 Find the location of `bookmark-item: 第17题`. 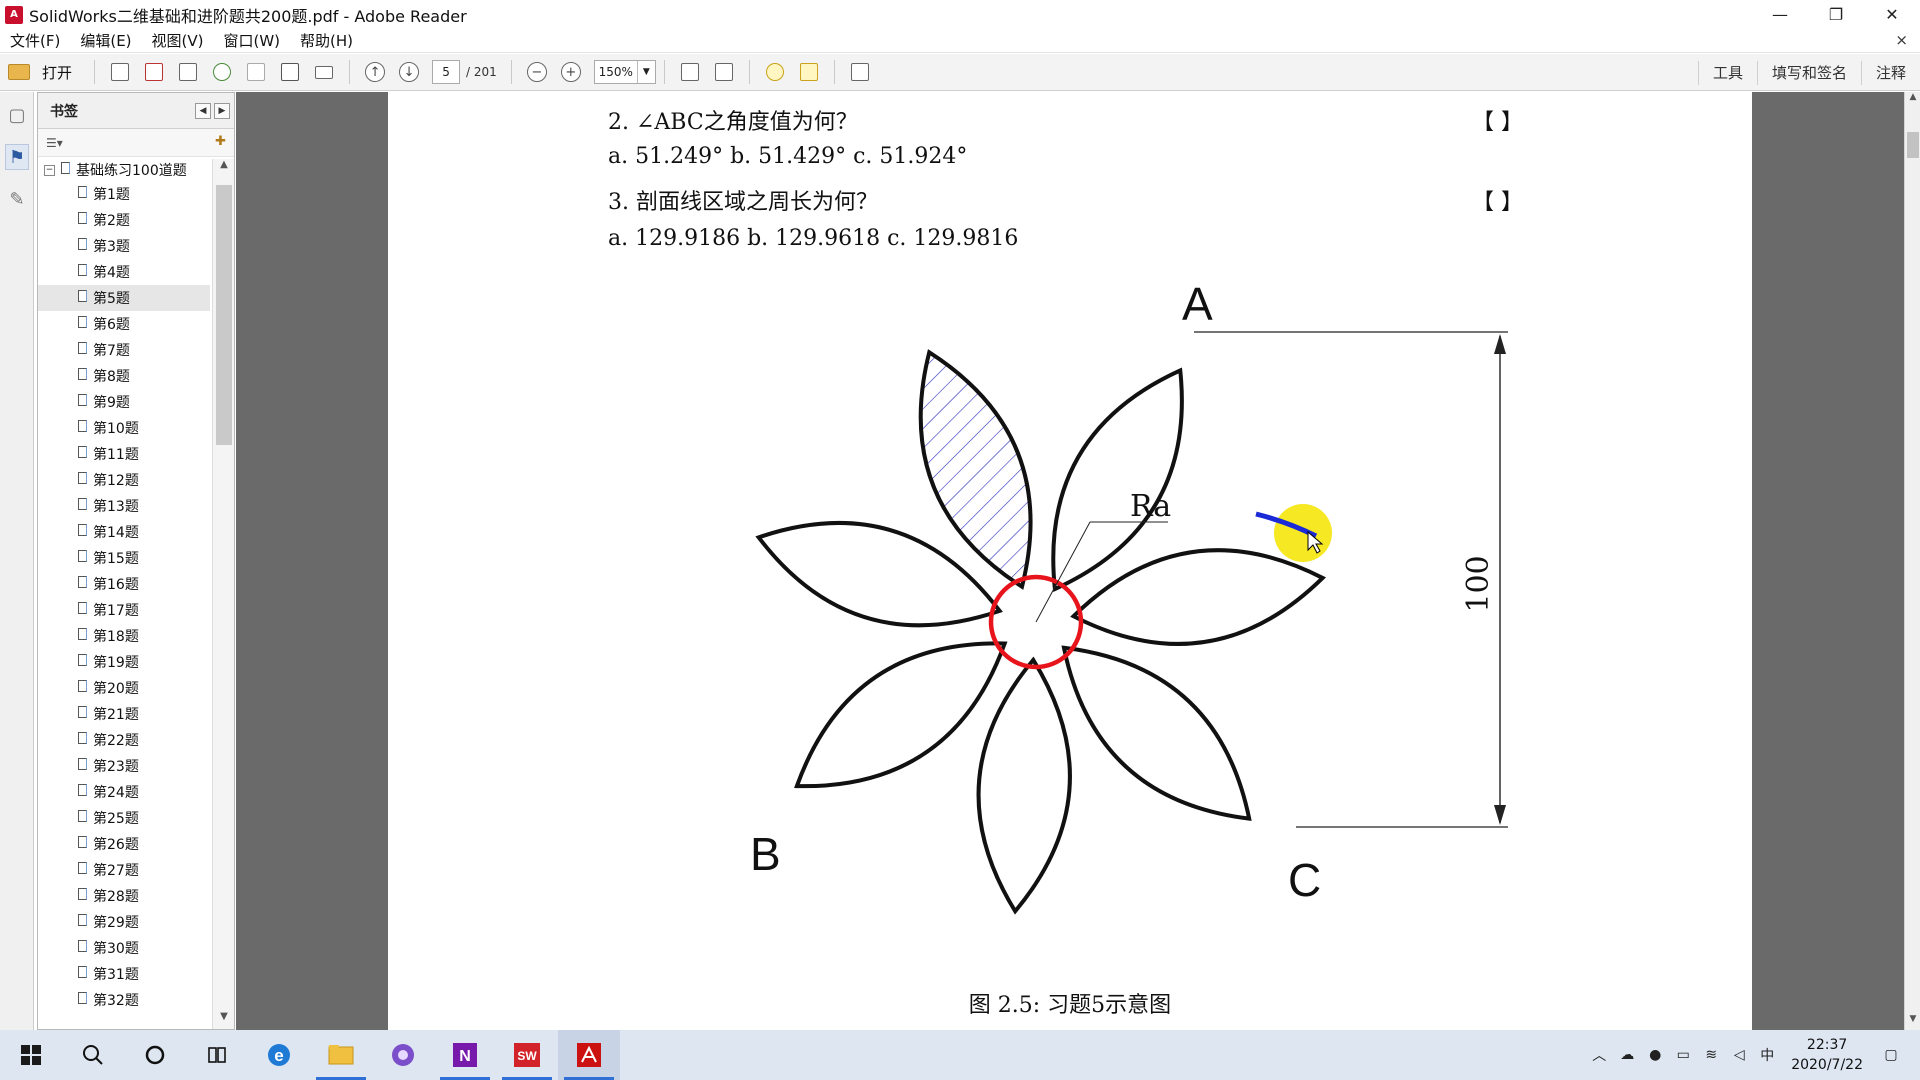

bookmark-item: 第17题 is located at coordinates (124, 610).